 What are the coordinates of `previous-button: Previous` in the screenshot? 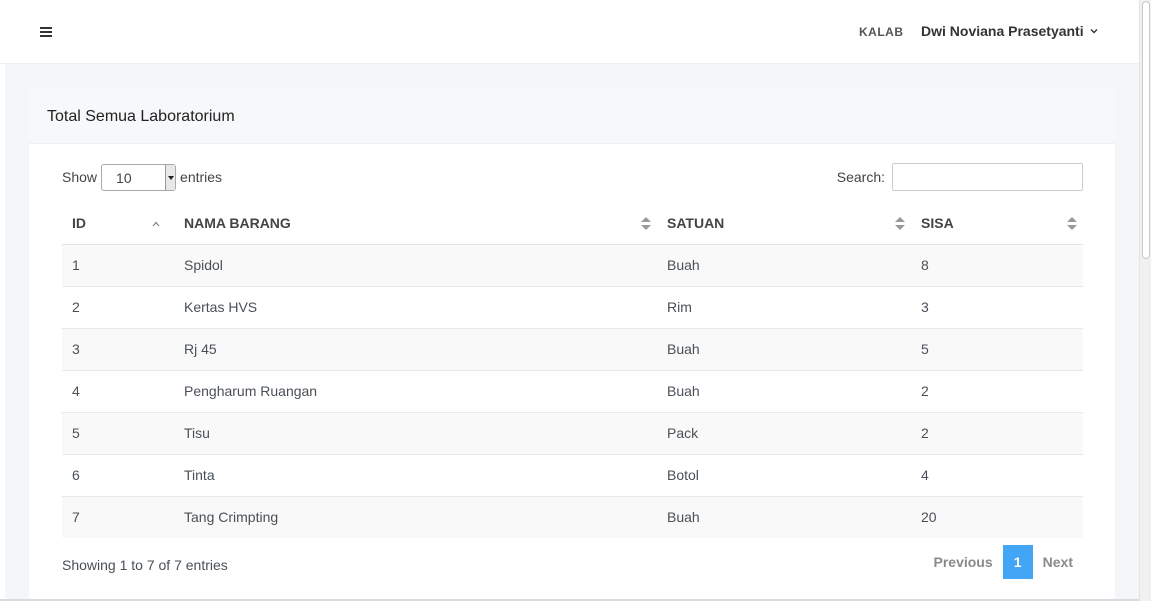 It's located at (963, 562).